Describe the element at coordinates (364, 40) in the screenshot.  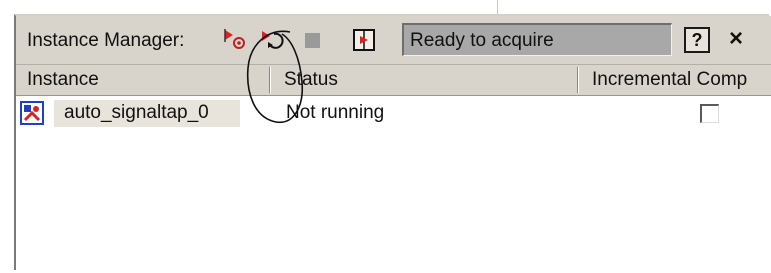
I see `read-data-icon` at that location.